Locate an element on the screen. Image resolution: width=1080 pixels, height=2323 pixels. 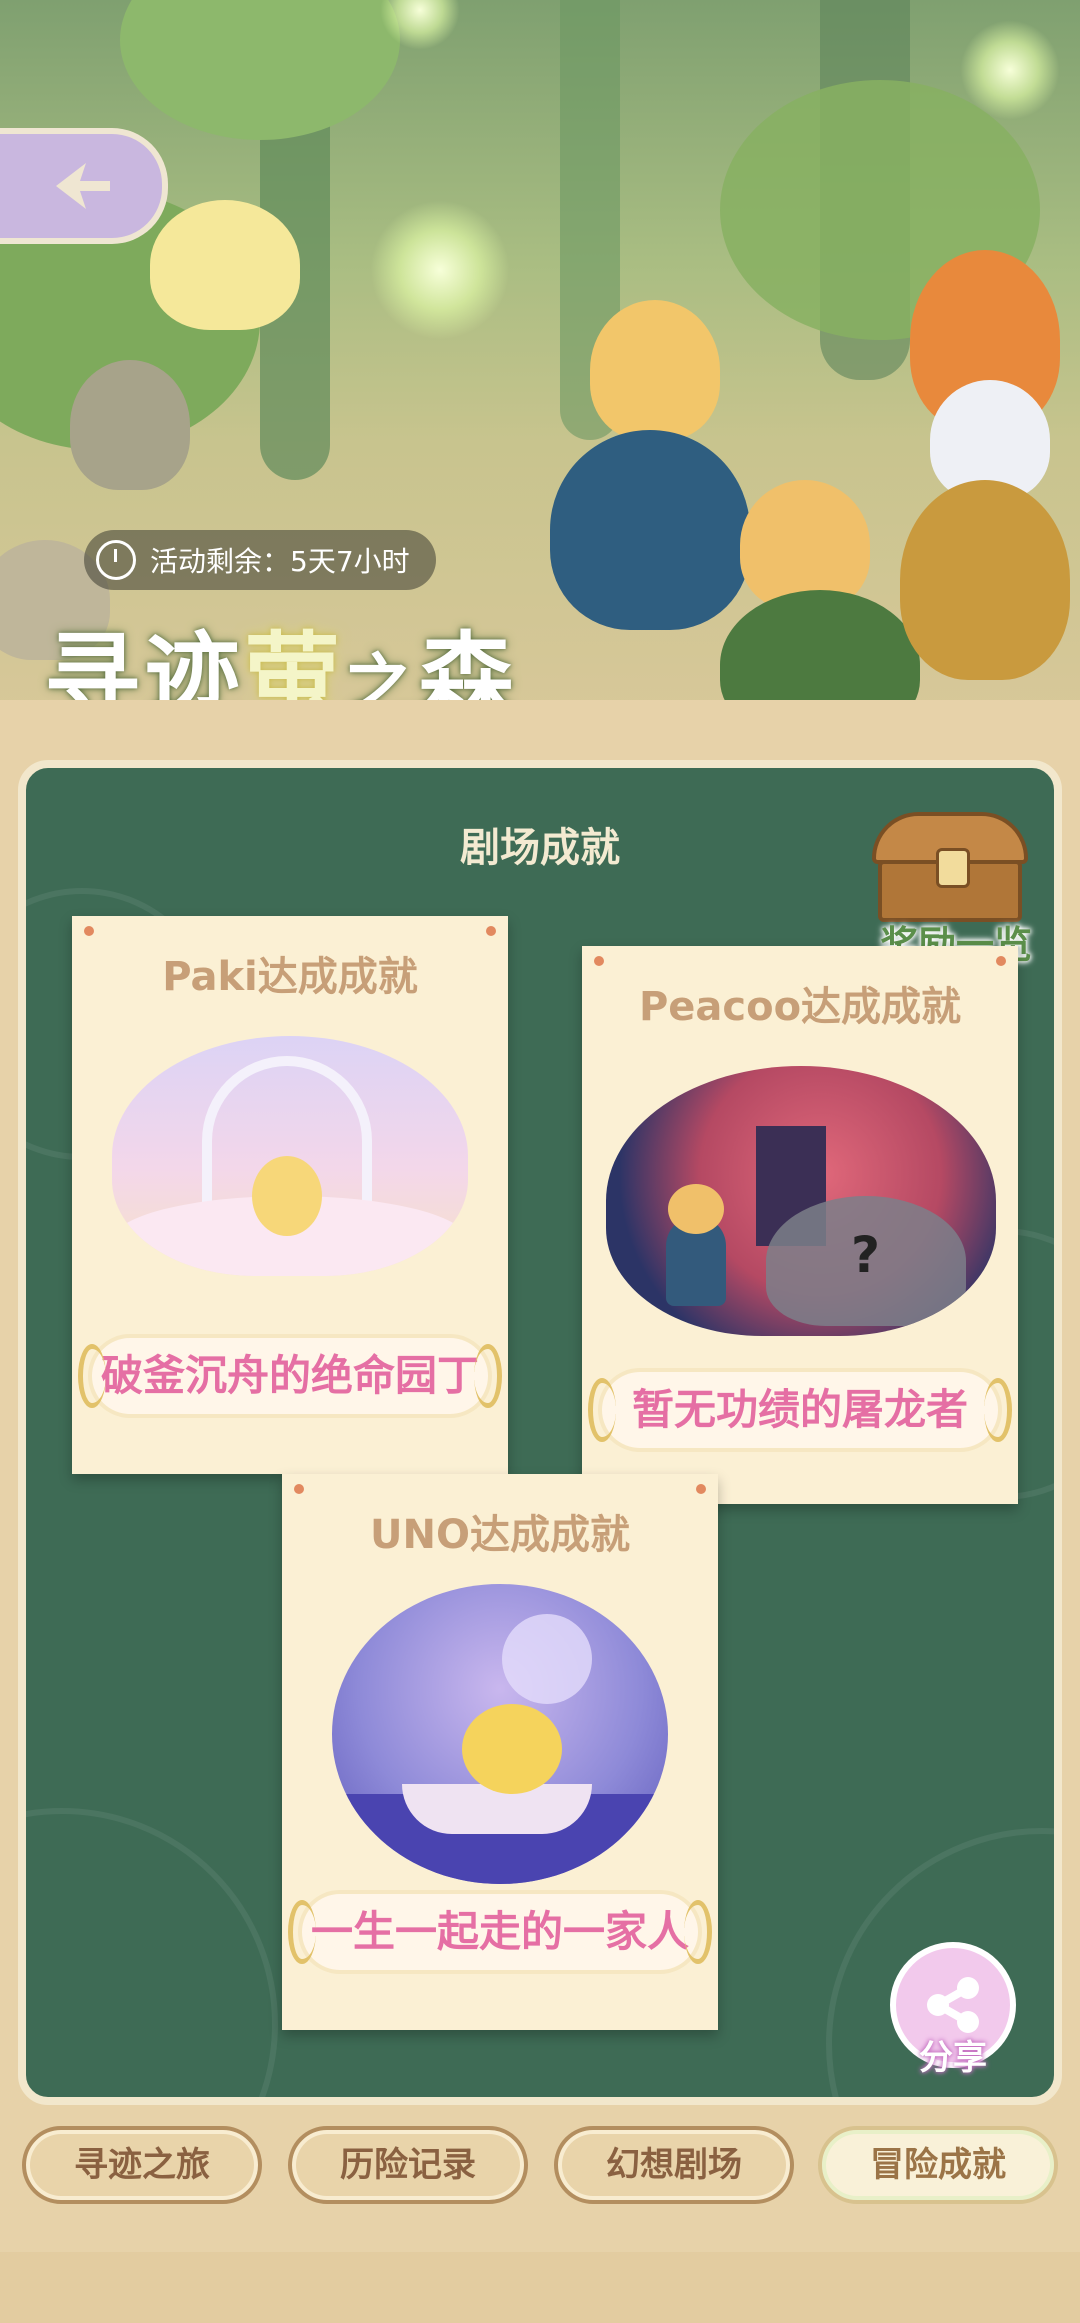
achievement-ribbon: 破釜沉舟的绝命园丁 is located at coordinates (290, 1376).